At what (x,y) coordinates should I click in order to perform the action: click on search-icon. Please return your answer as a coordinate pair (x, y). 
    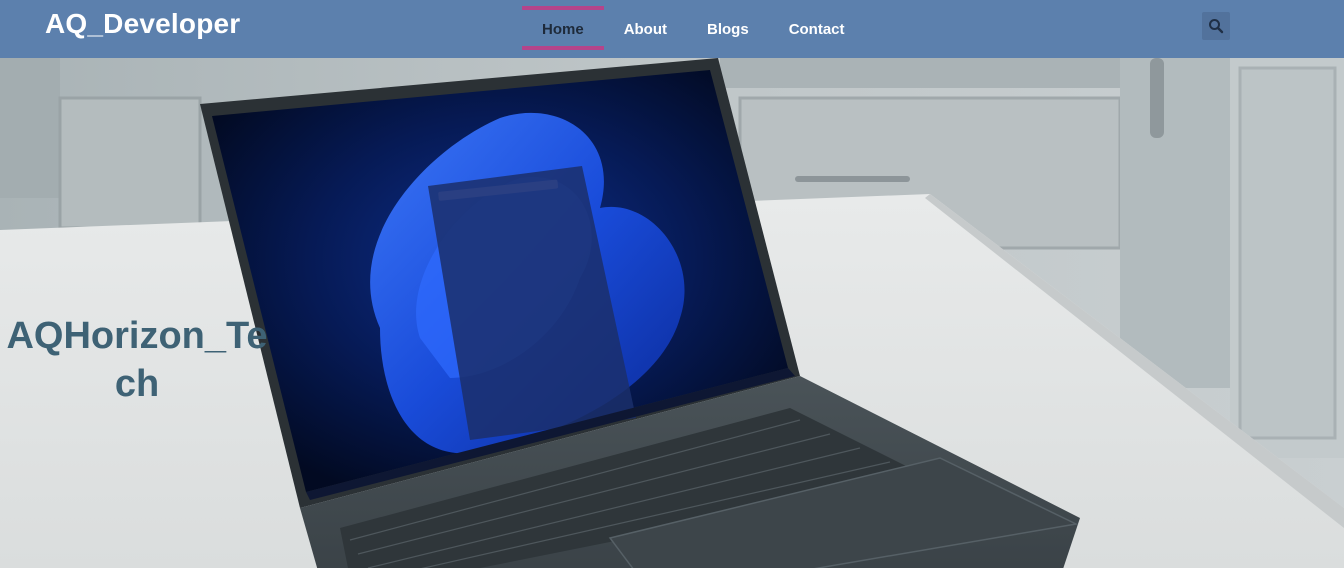
    Looking at the image, I should click on (1216, 26).